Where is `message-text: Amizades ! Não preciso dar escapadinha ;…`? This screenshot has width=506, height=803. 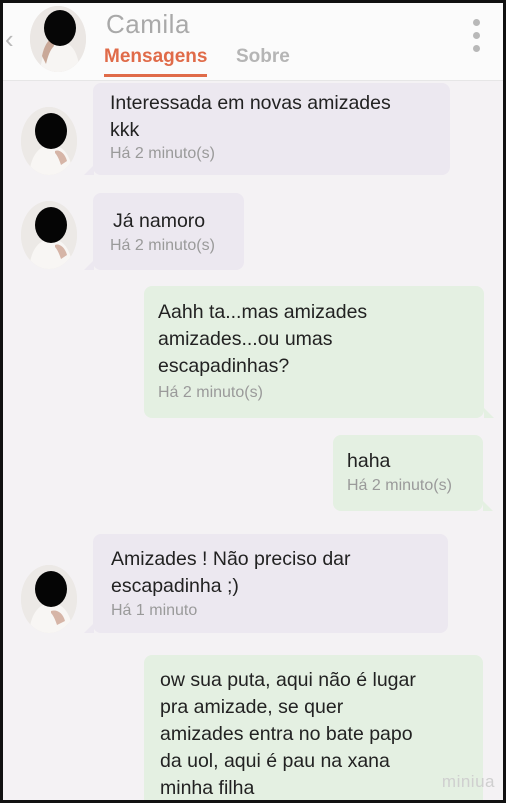 message-text: Amizades ! Não preciso dar escapadinha ;… is located at coordinates (231, 572).